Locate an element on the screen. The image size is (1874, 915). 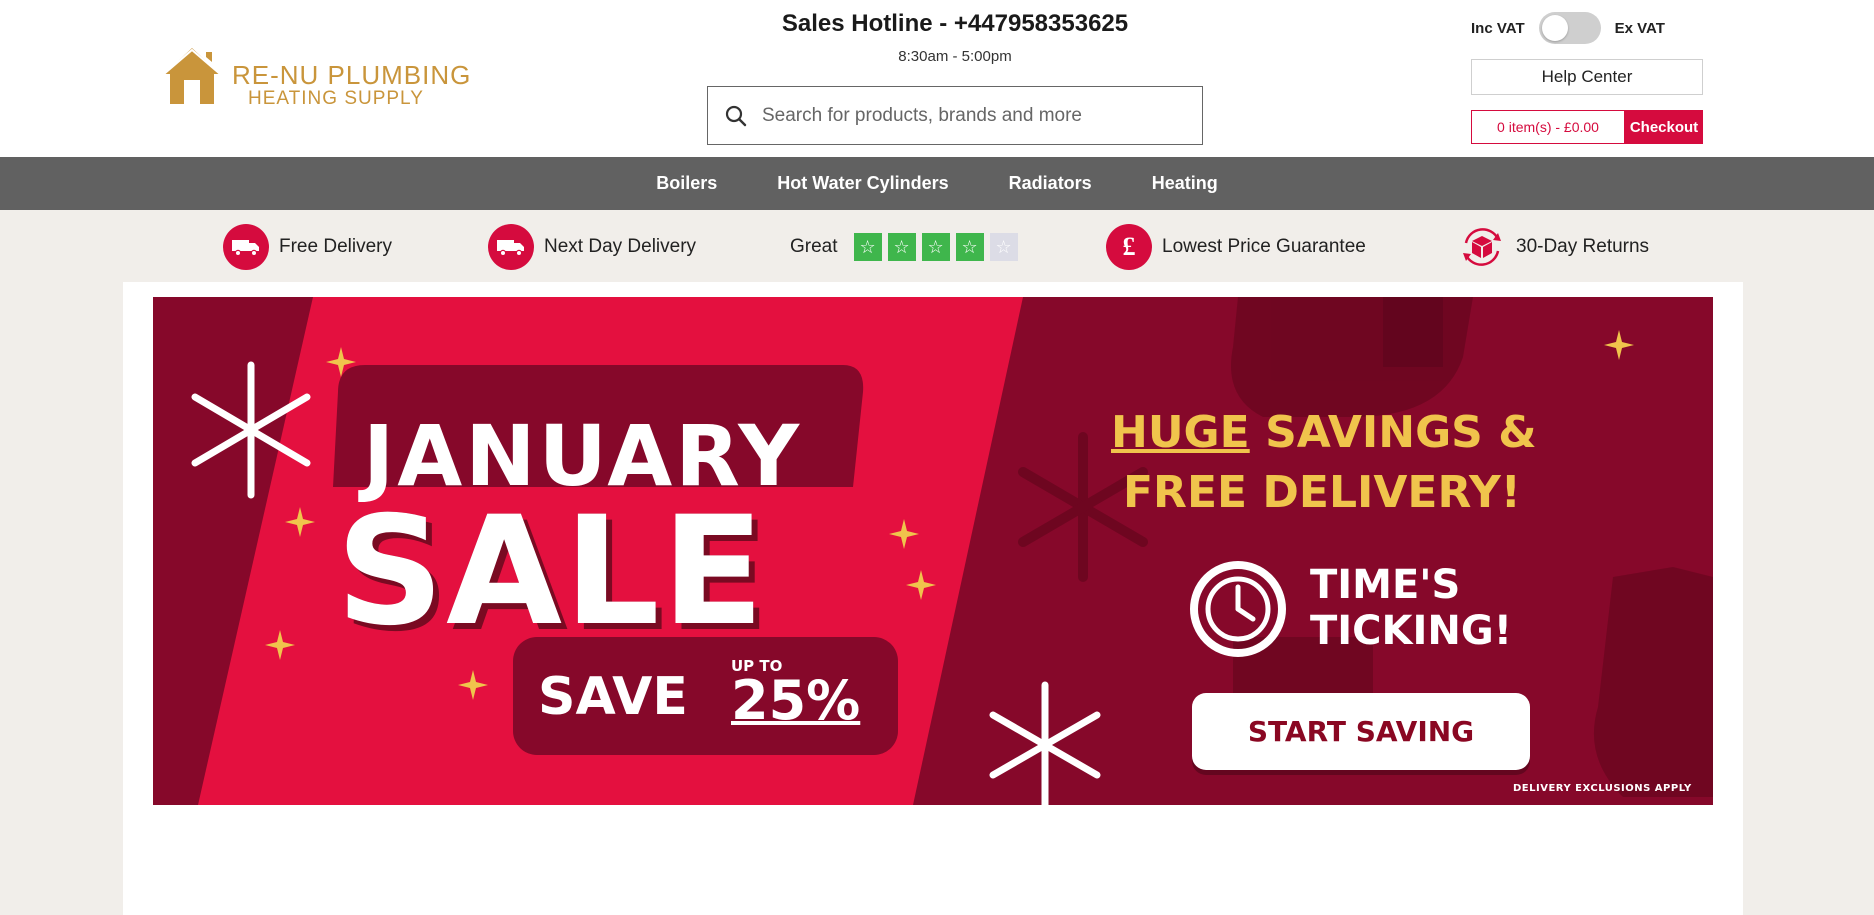
vat-switcher: Inc VAT Ex VAT is located at coordinates (1568, 28).